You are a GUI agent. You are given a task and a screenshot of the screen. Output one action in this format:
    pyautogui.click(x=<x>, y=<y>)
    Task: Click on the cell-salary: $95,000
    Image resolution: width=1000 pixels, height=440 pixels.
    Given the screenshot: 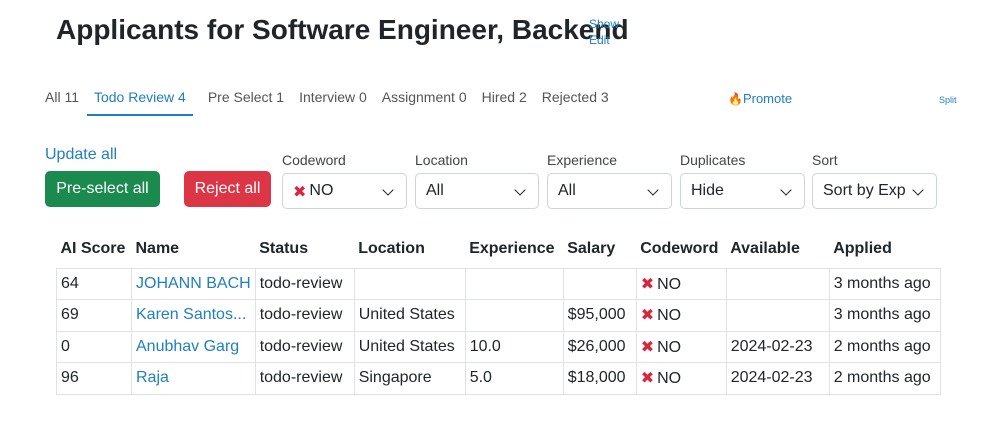 What is the action you would take?
    pyautogui.click(x=599, y=315)
    